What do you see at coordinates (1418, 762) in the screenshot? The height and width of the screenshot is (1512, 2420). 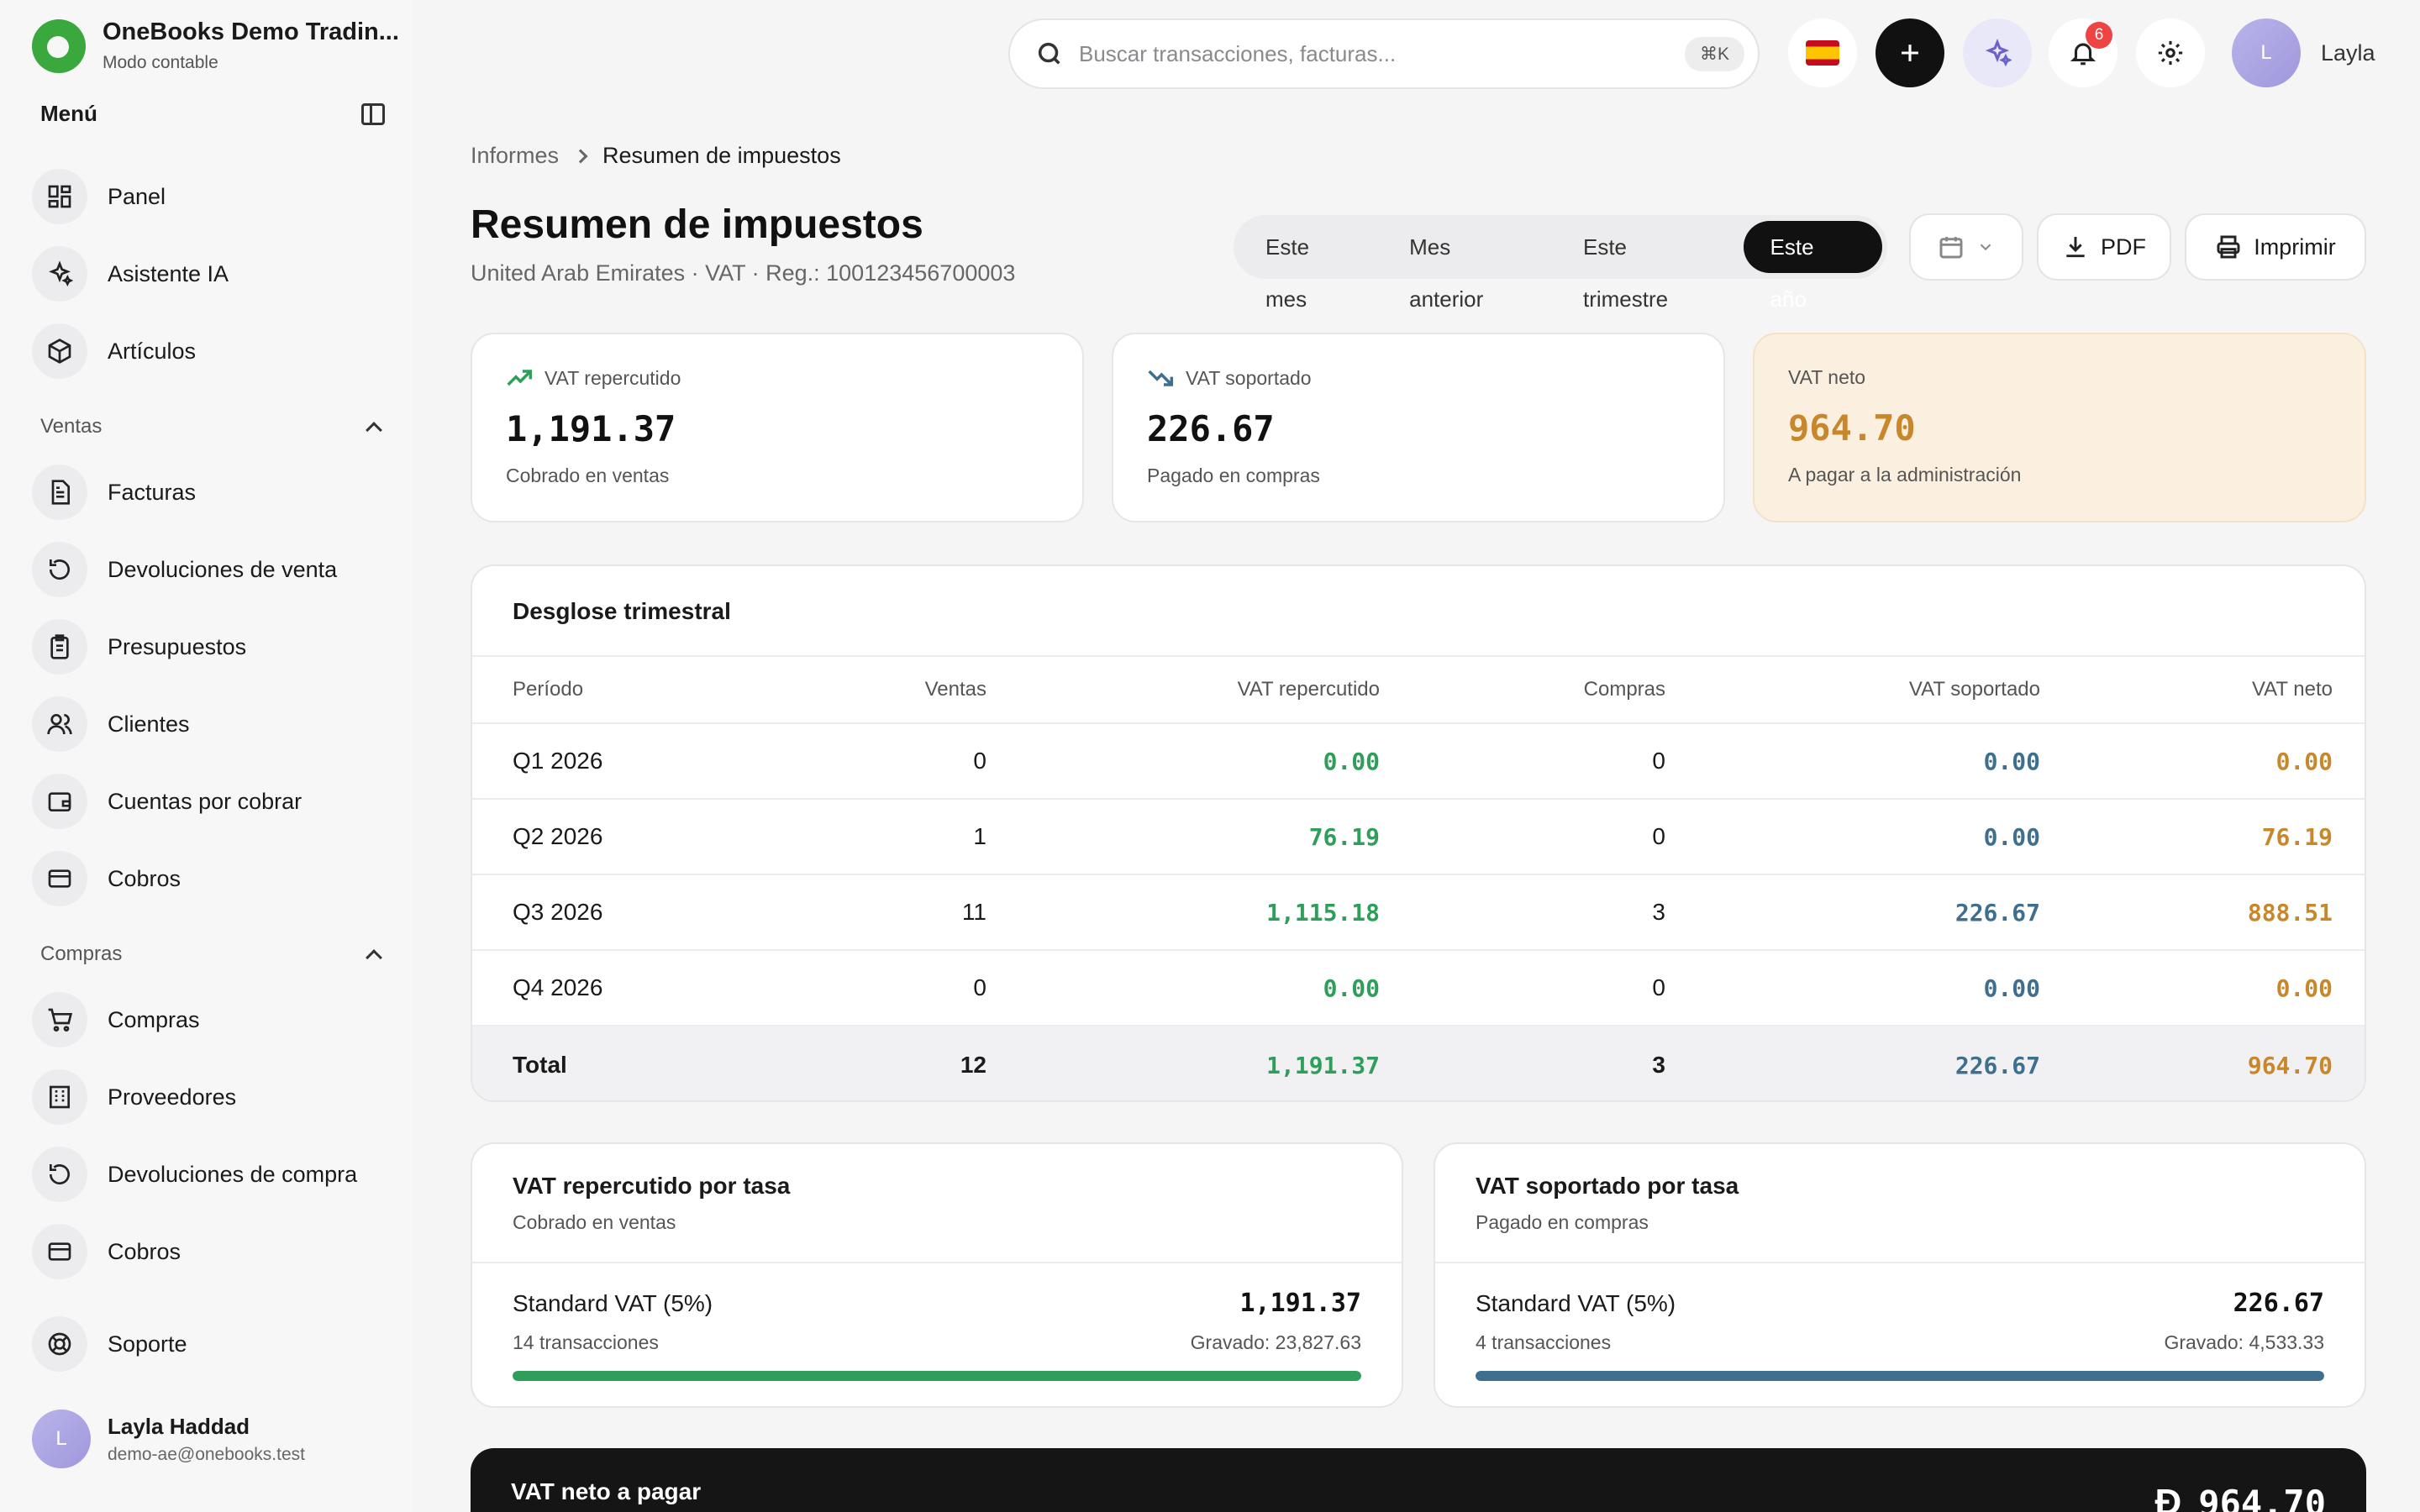 I see `table-row: Q1 2026 0 0.00 0 0.00 0.00` at bounding box center [1418, 762].